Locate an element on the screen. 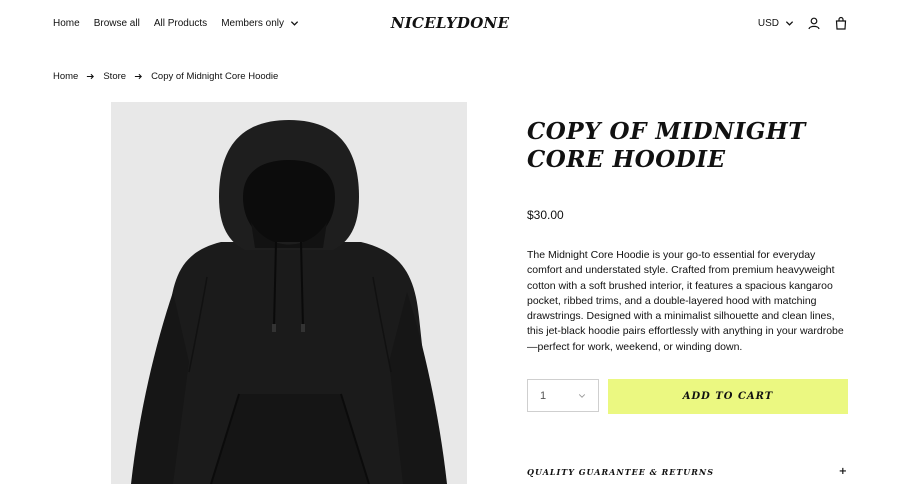 The image size is (900, 484). nav-home: Home is located at coordinates (66, 23).